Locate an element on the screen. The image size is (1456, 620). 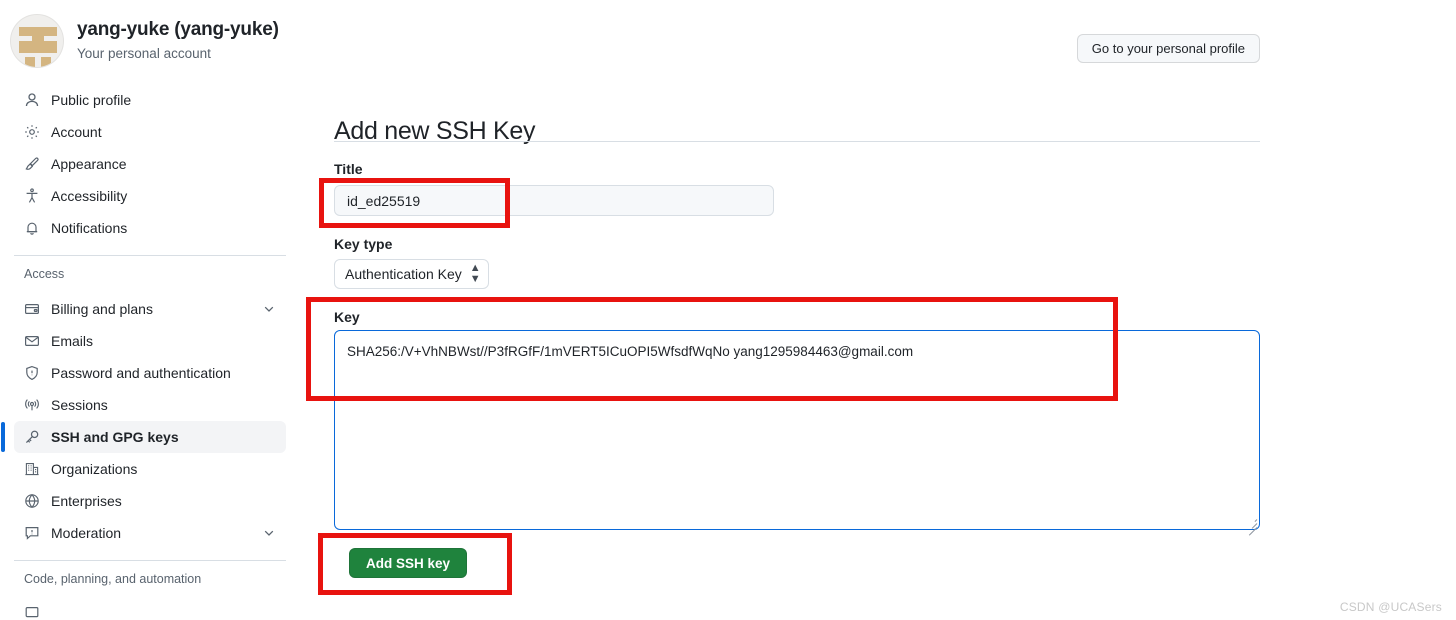
sidebar-label: Appearance is located at coordinates (89, 164).